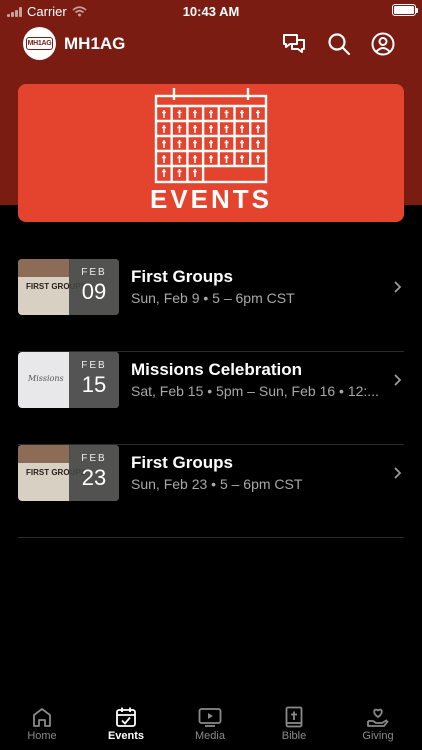 The width and height of the screenshot is (422, 750). I want to click on app-title: MH1AG, so click(95, 43).